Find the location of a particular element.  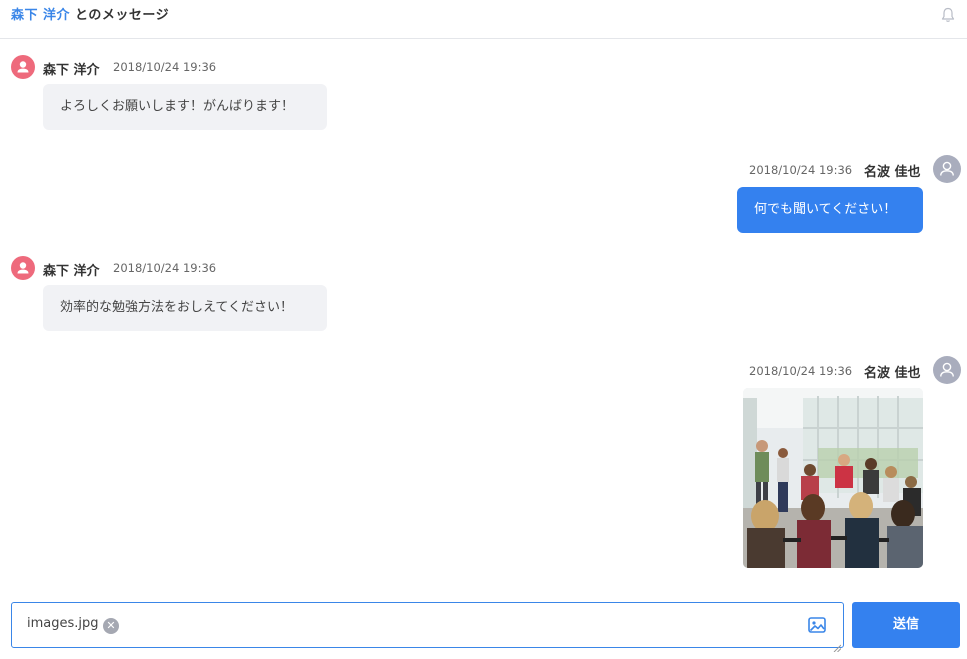

attachment-filename: images.jpg is located at coordinates (63, 623).